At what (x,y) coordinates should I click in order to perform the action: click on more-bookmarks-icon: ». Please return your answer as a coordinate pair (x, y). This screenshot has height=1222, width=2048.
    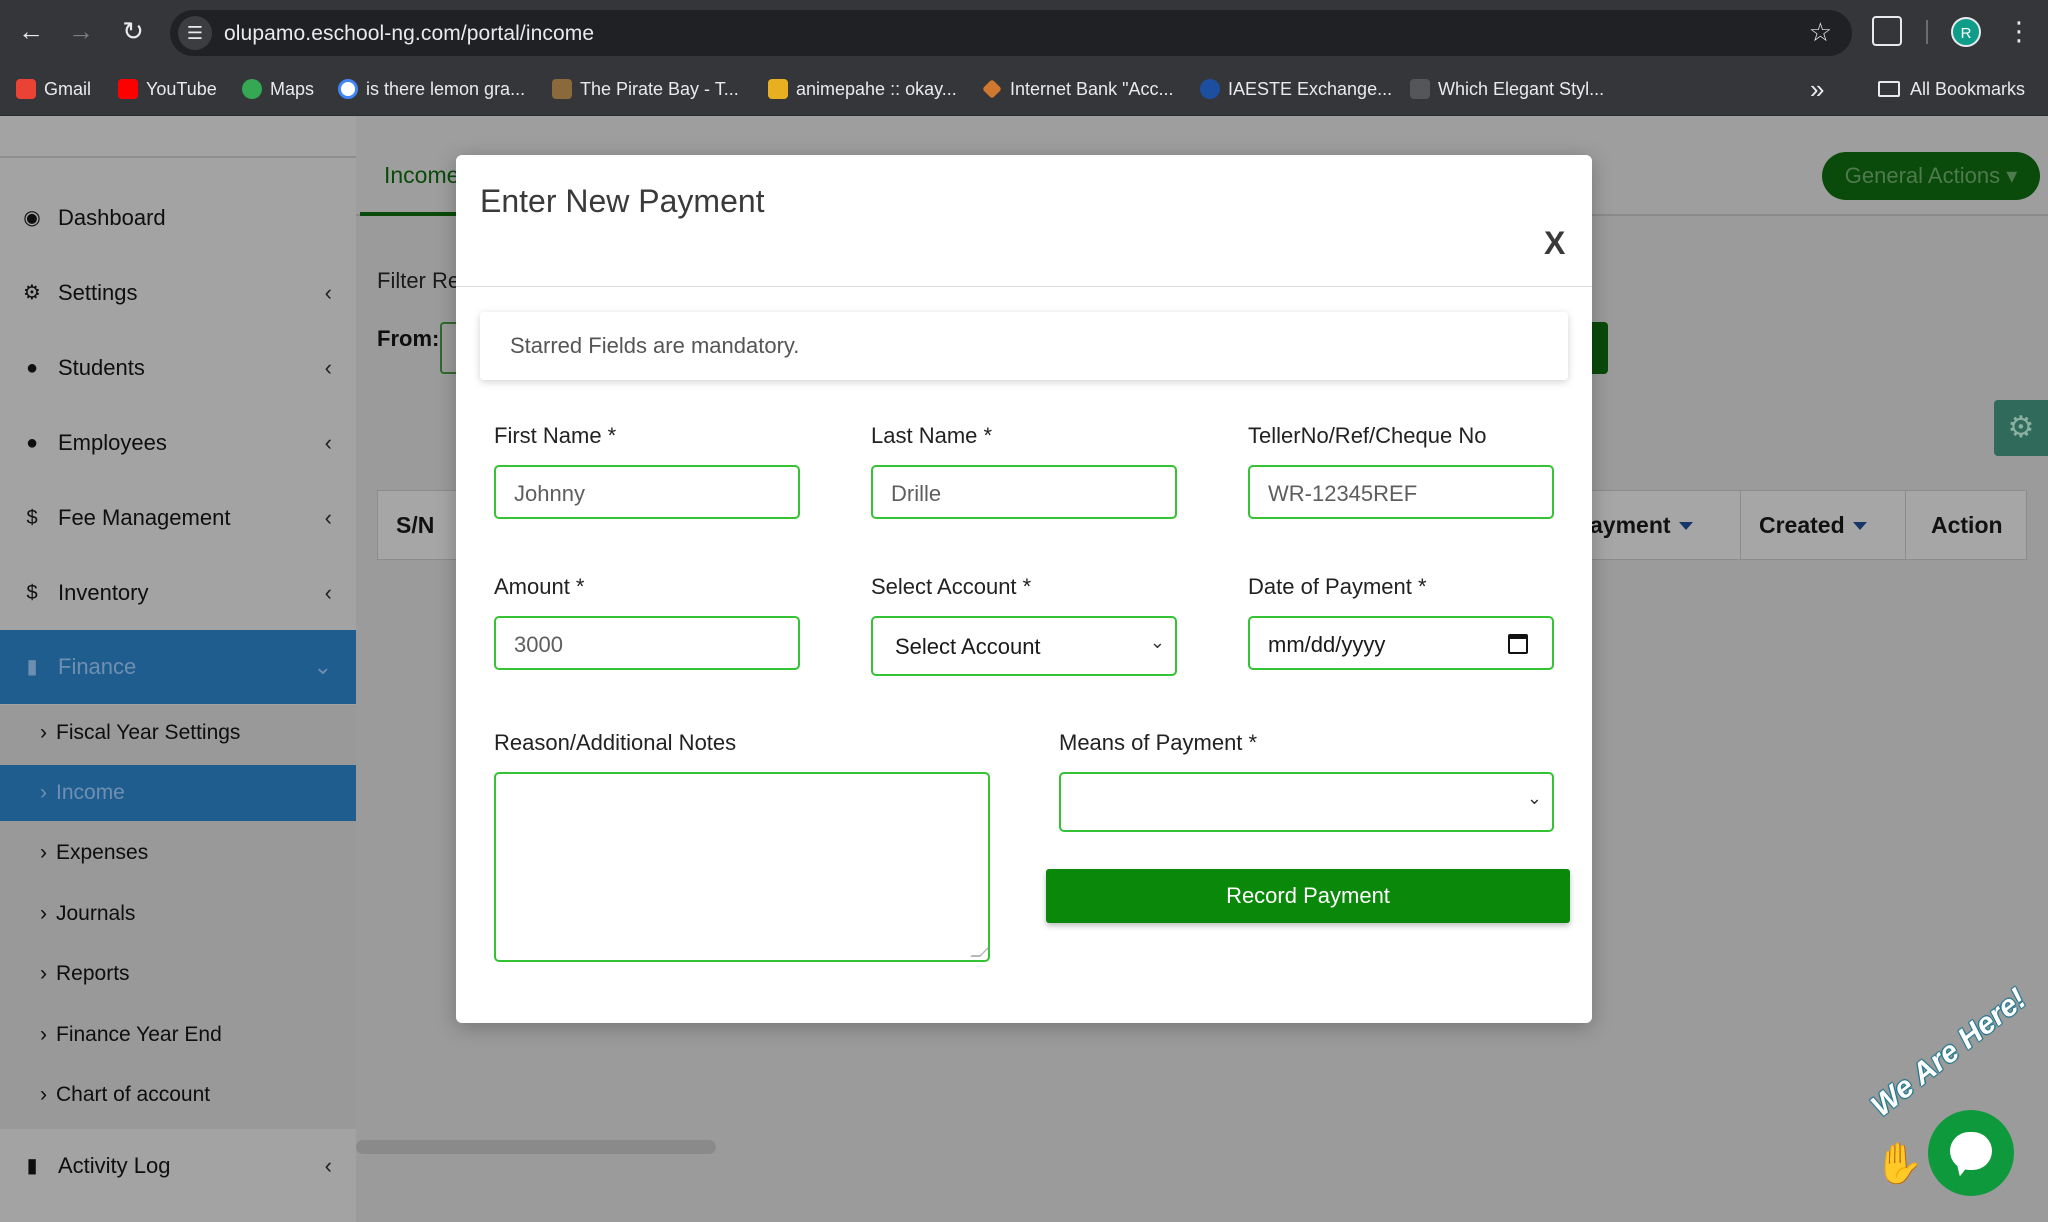
    Looking at the image, I should click on (1817, 89).